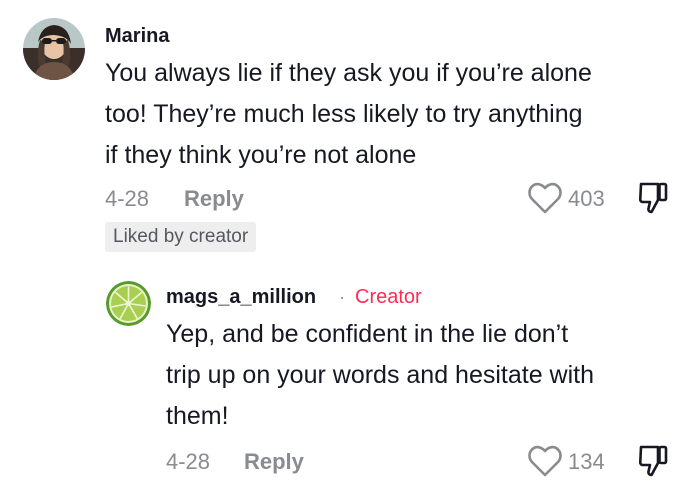  I want to click on avatar-mags-a-million, so click(128, 303).